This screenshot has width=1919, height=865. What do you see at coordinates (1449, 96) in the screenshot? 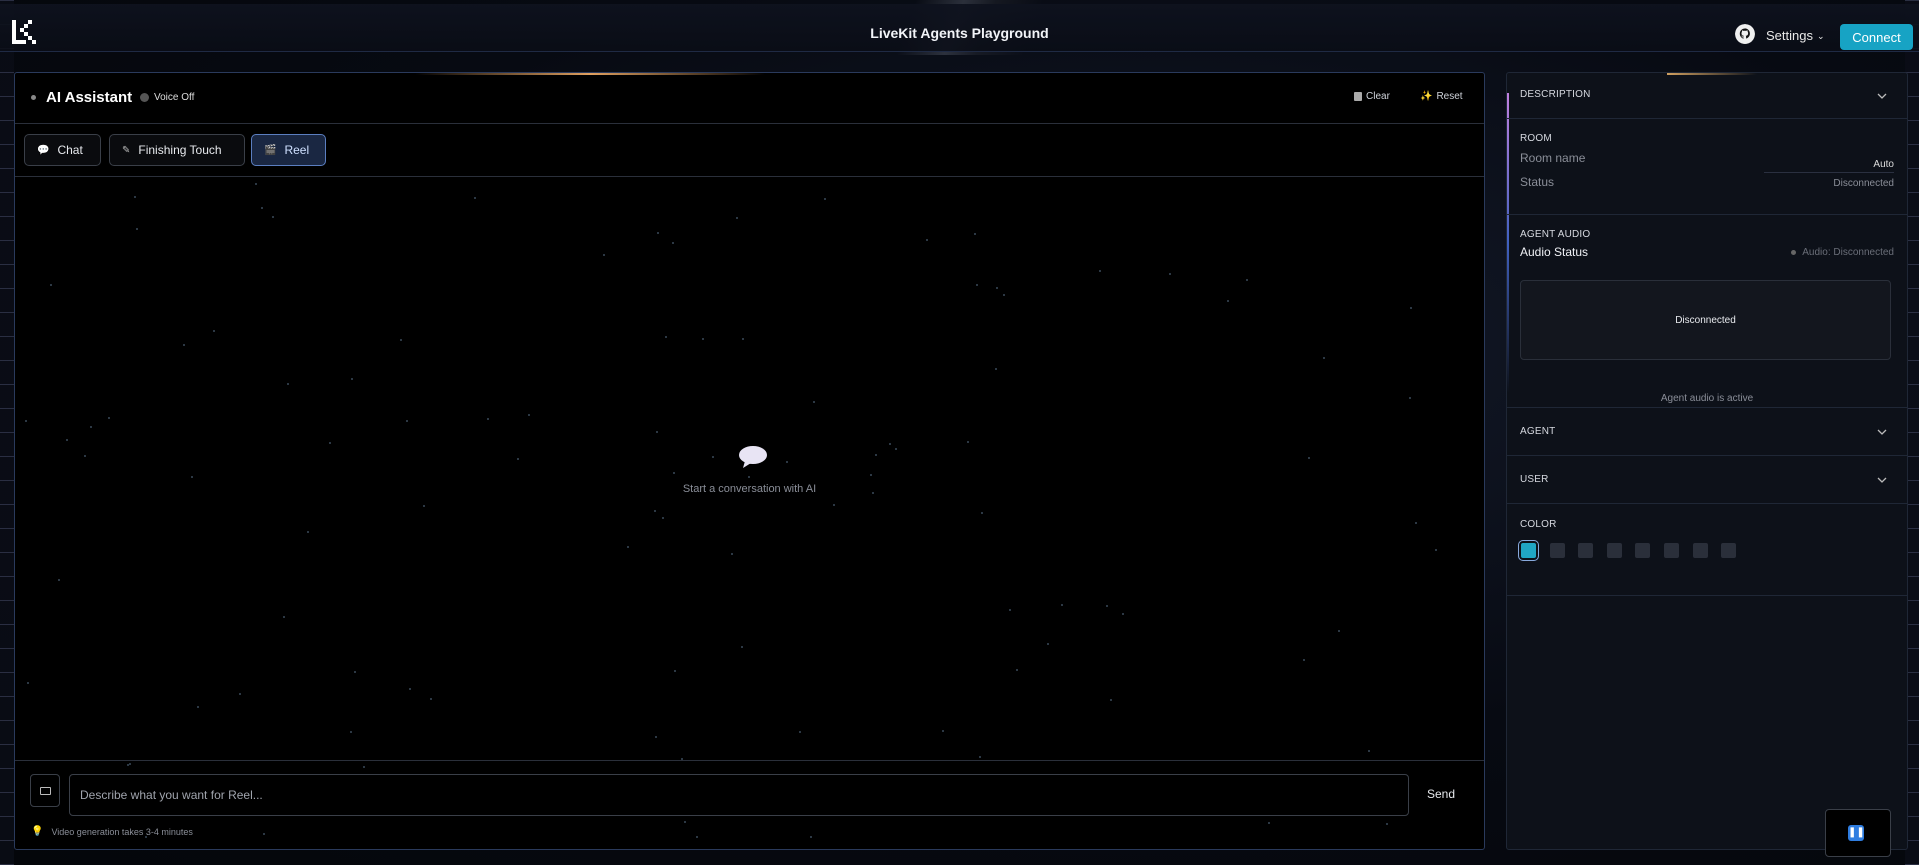
I see `reset-label: Reset` at bounding box center [1449, 96].